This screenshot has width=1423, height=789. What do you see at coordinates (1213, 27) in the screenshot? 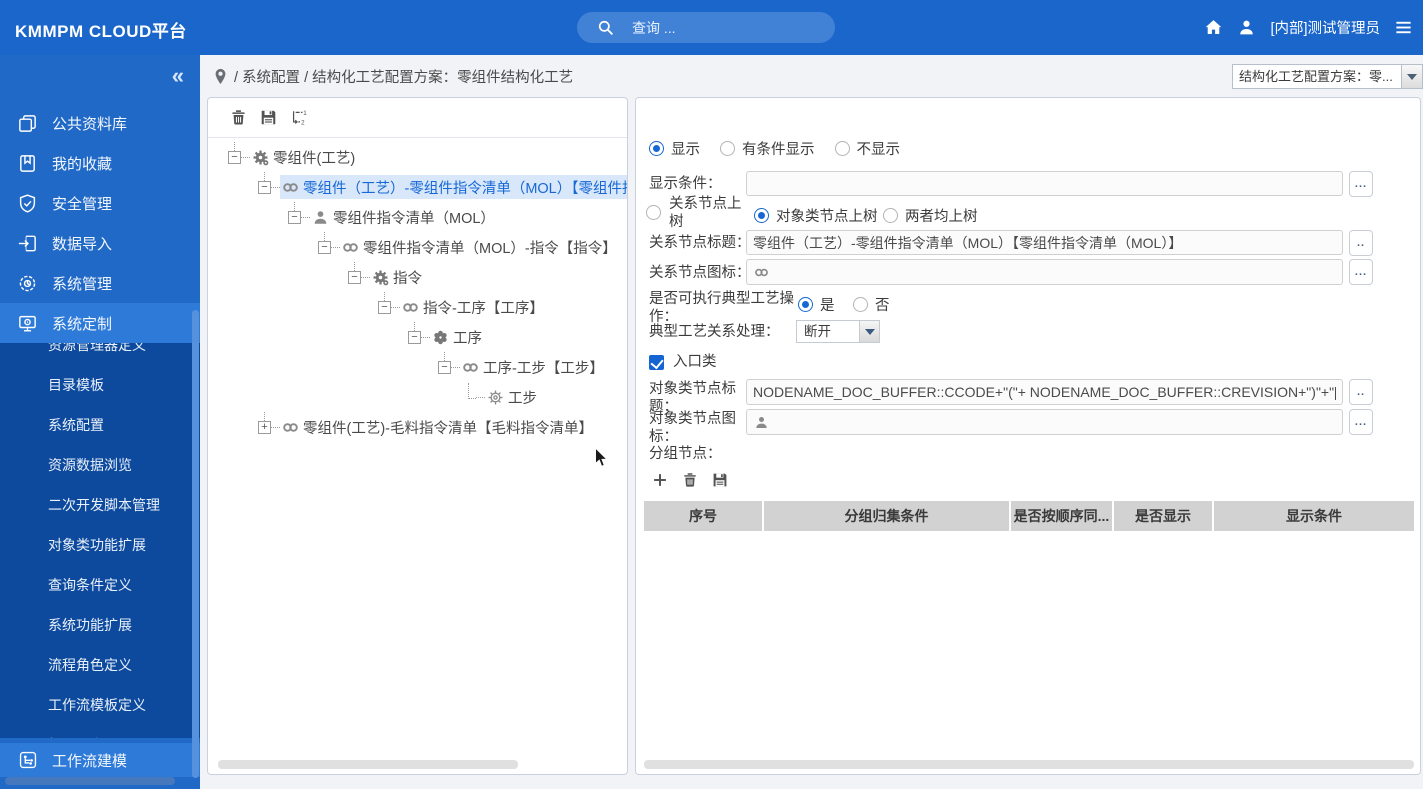
I see `home-icon` at bounding box center [1213, 27].